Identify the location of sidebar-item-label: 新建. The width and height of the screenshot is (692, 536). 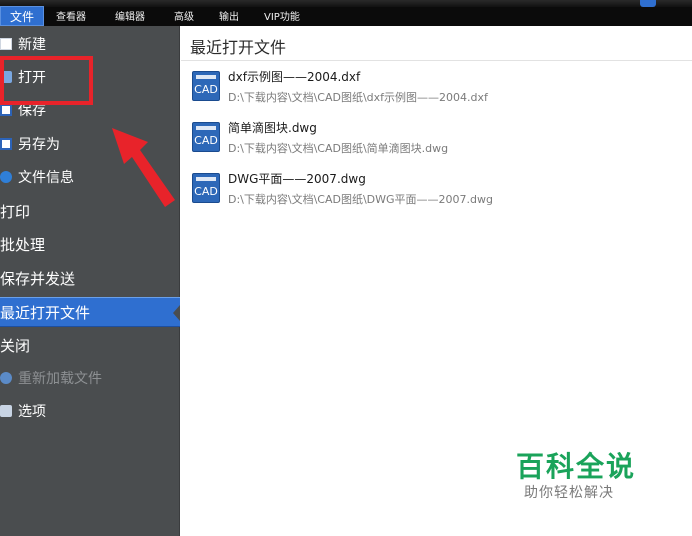
(32, 45).